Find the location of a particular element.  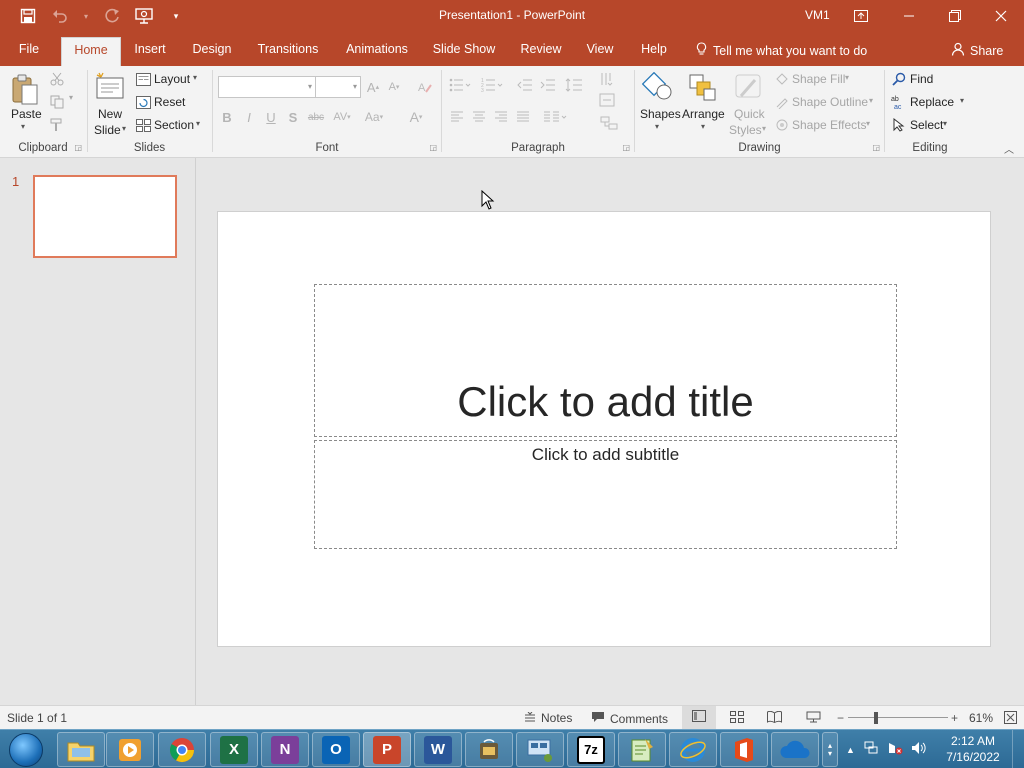

customize-qat-icon: ▾ is located at coordinates (176, 16).